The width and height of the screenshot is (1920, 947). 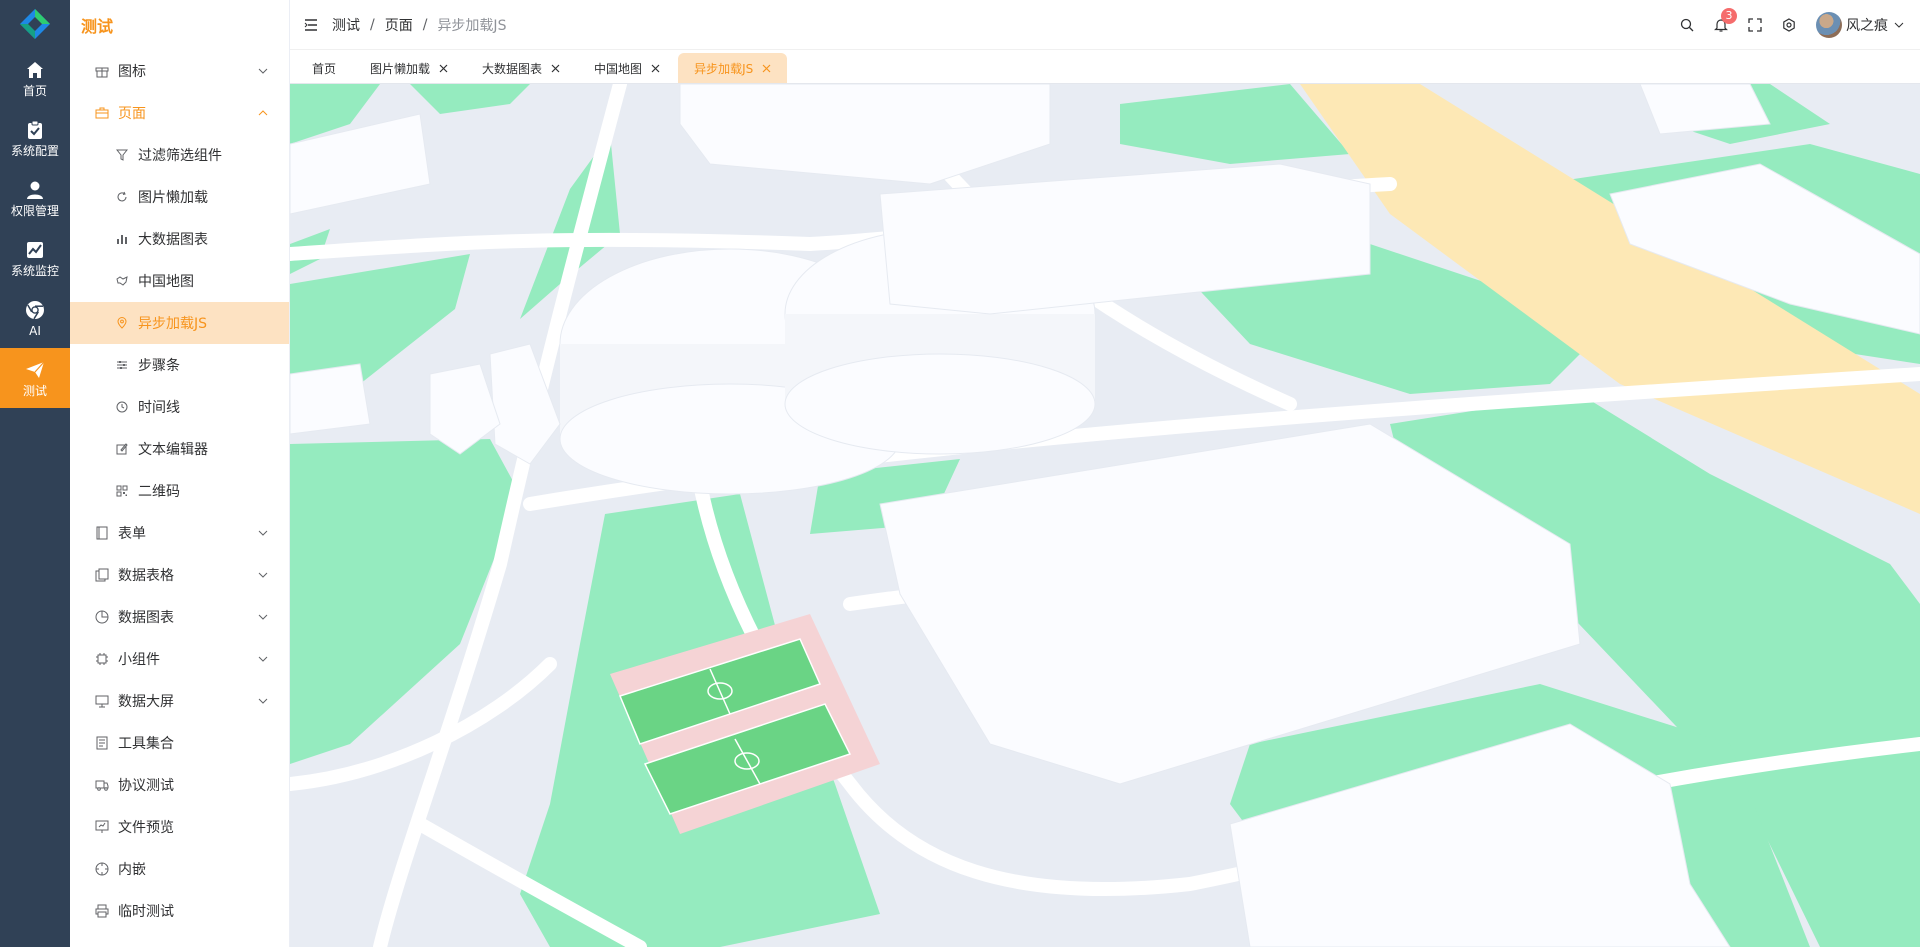 I want to click on menu-item-label: 内嵌, so click(x=132, y=870).